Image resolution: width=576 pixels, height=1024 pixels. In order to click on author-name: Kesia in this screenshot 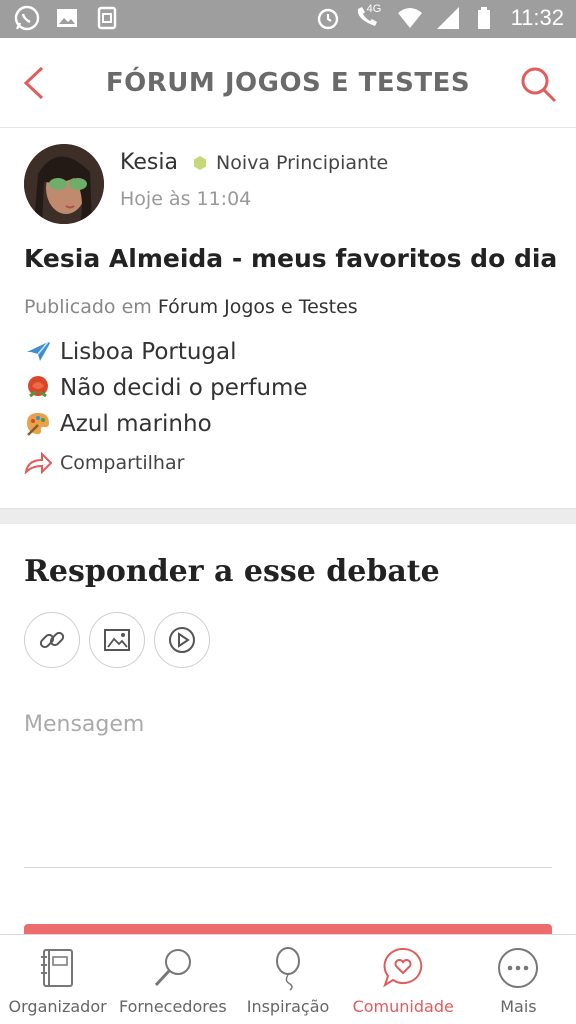, I will do `click(149, 162)`.